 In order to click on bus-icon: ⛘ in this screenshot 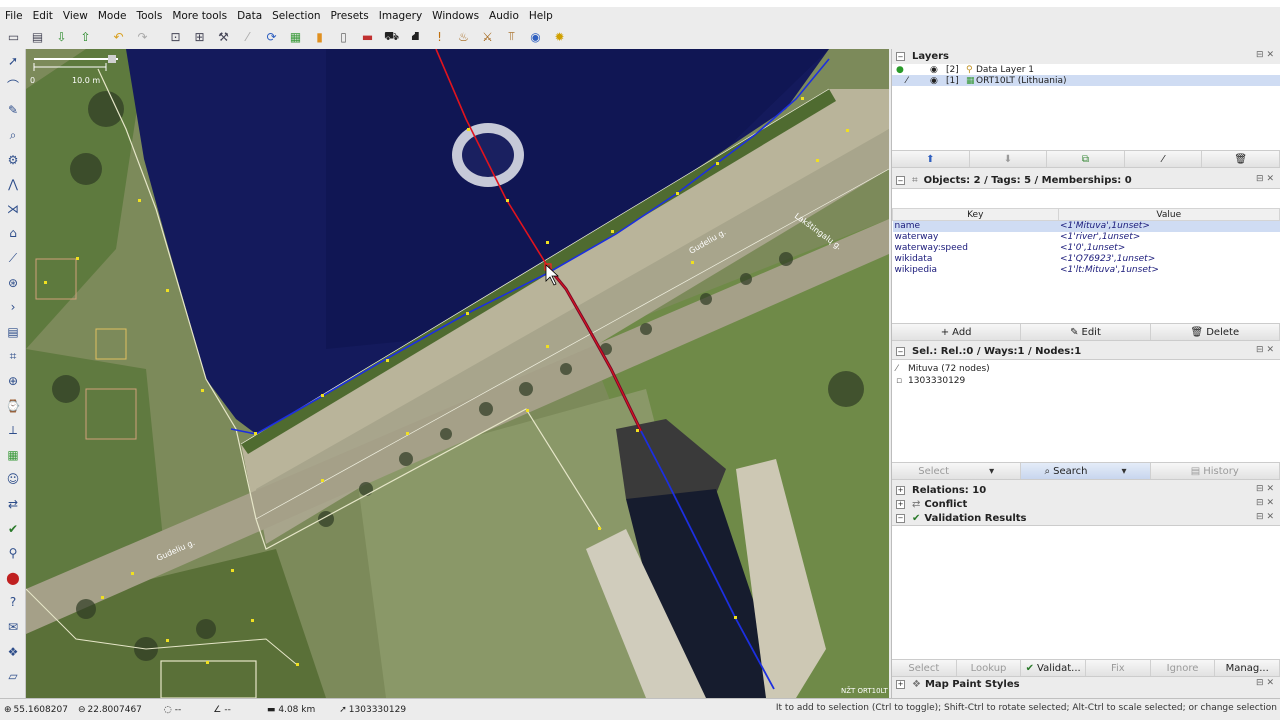, I will do `click(415, 36)`.